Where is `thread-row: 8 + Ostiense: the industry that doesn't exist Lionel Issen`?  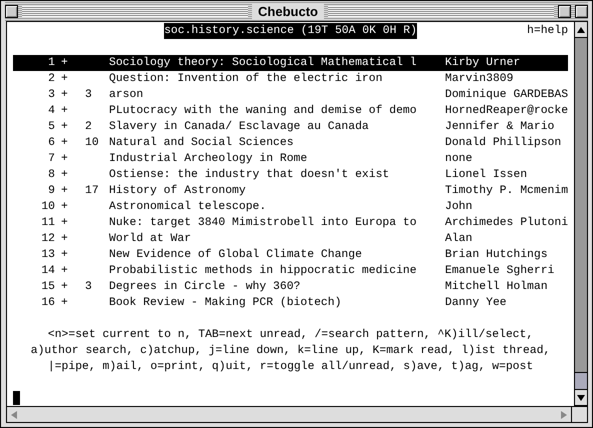
thread-row: 8 + Ostiense: the industry that doesn't exist Lionel Issen is located at coordinates (290, 175).